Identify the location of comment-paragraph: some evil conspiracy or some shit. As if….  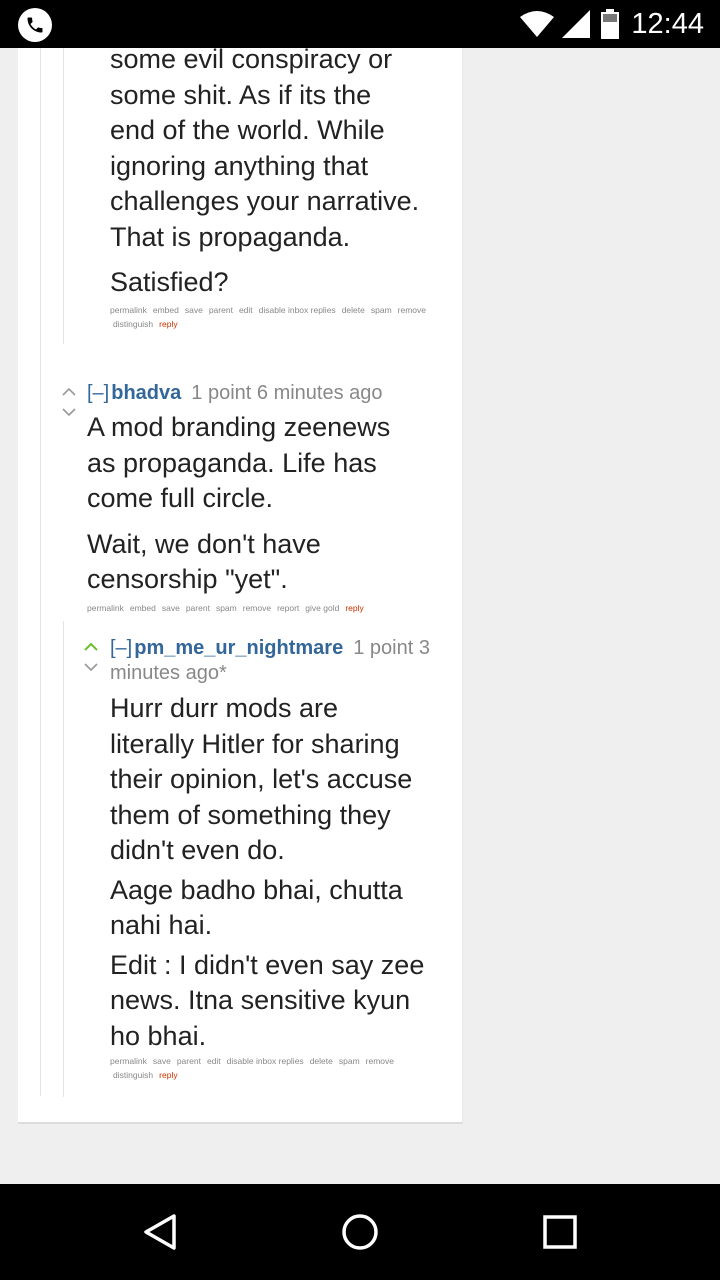
(265, 150).